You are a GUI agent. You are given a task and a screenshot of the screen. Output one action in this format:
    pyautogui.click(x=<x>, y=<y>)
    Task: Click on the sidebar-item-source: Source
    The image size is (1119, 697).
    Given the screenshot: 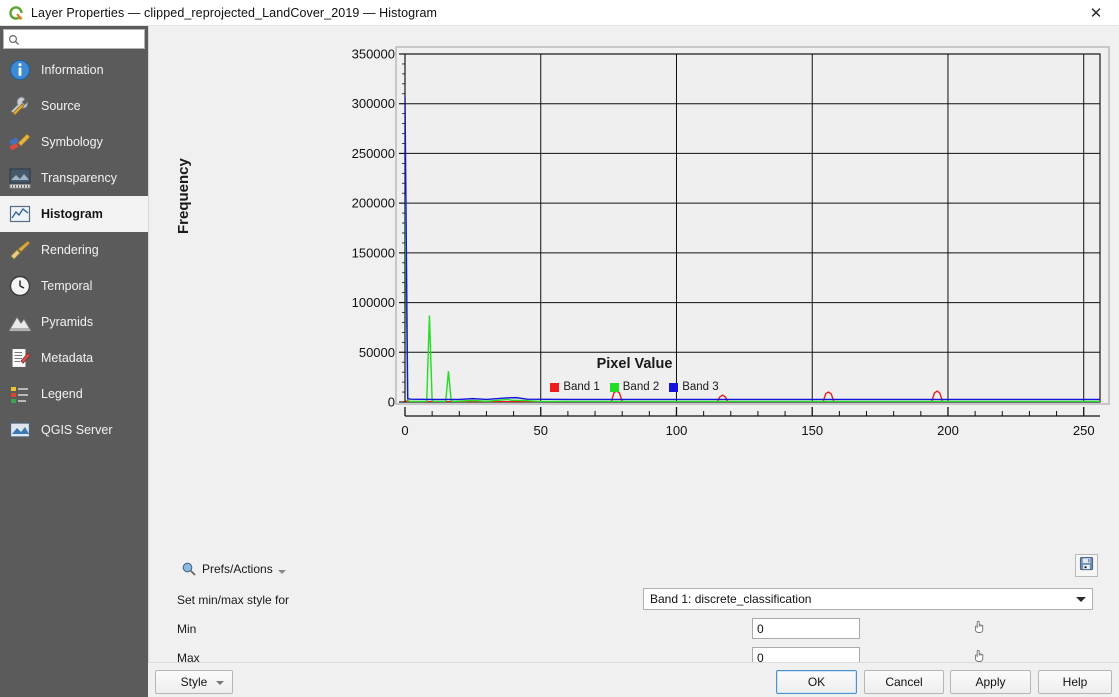 What is the action you would take?
    pyautogui.click(x=74, y=106)
    